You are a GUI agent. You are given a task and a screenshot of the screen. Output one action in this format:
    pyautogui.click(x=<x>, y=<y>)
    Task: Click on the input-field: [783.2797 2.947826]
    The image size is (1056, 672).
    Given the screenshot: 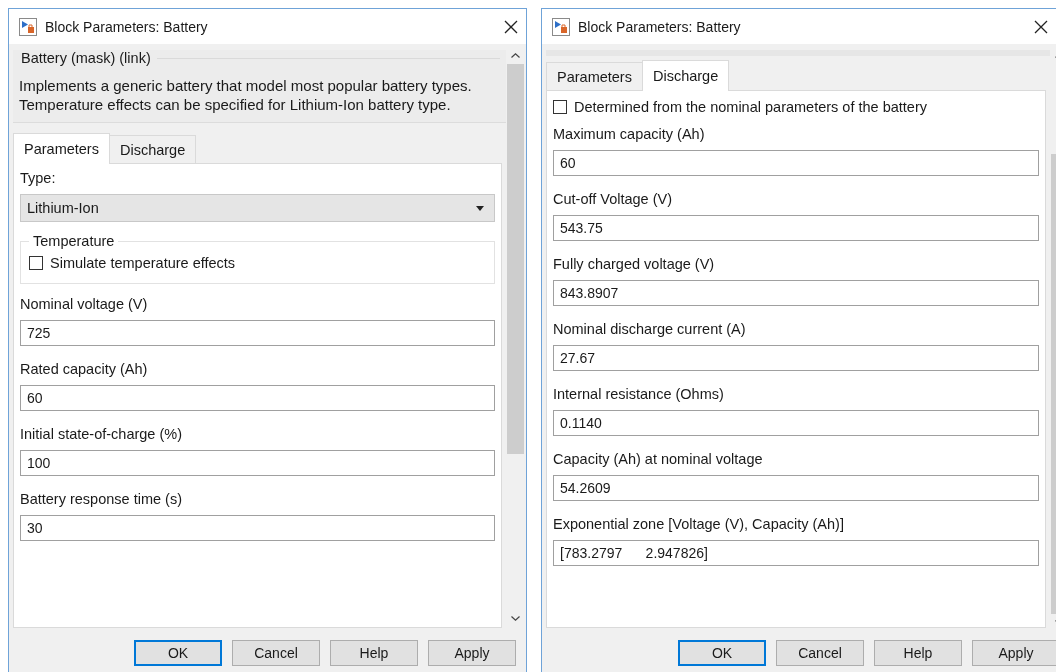 What is the action you would take?
    pyautogui.click(x=796, y=553)
    